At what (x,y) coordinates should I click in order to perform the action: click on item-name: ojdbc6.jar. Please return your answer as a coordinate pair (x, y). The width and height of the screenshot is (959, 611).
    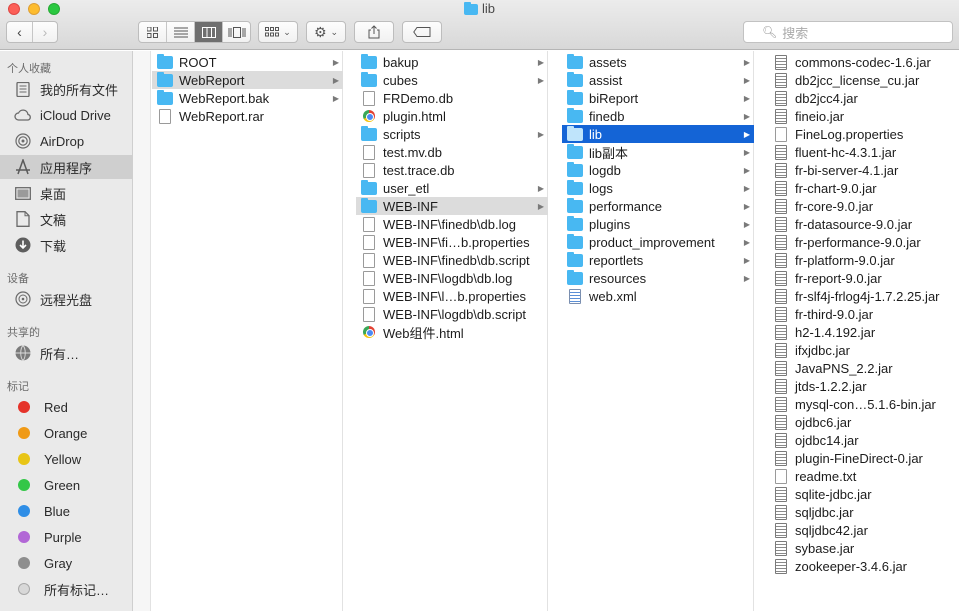
    Looking at the image, I should click on (823, 422).